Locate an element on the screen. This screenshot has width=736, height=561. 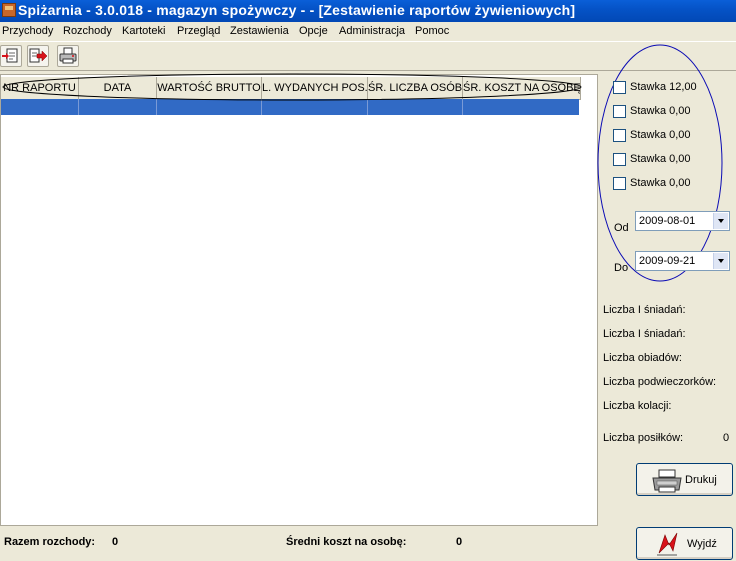
print-icon is located at coordinates (68, 55).